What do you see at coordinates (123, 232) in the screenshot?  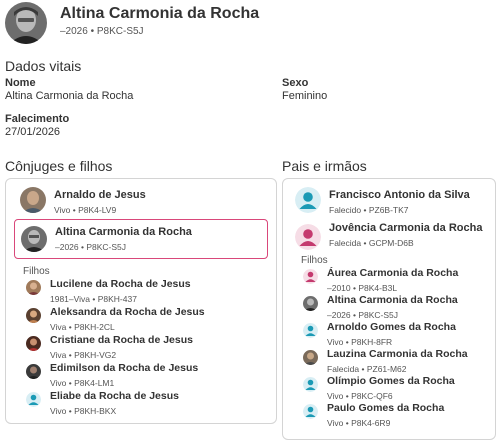 I see `self-name: Altina Carmonia da Rocha` at bounding box center [123, 232].